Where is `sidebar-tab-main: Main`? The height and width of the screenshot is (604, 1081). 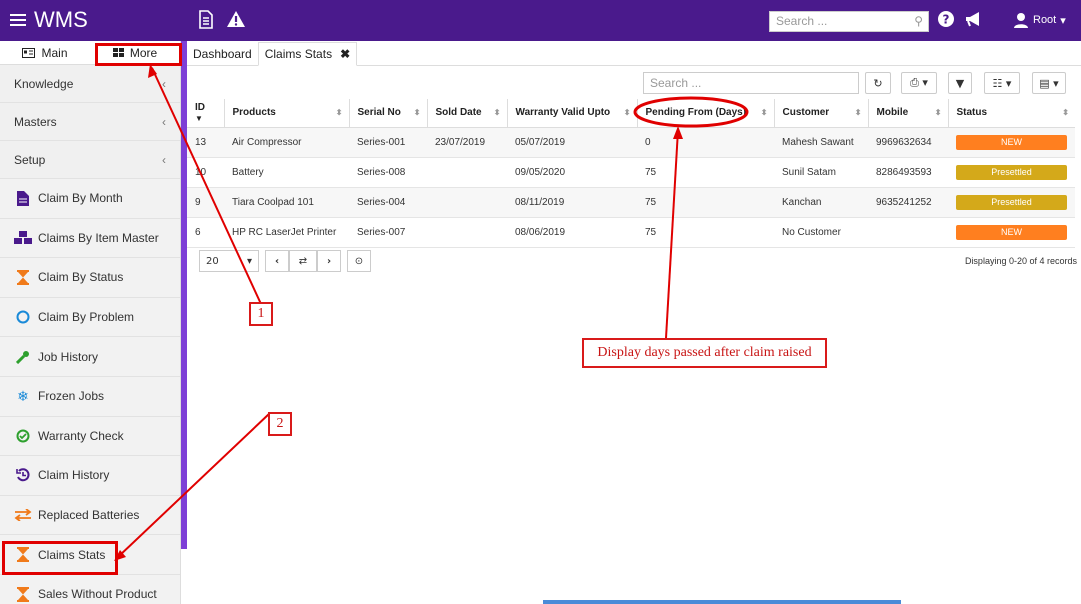 sidebar-tab-main: Main is located at coordinates (45, 52).